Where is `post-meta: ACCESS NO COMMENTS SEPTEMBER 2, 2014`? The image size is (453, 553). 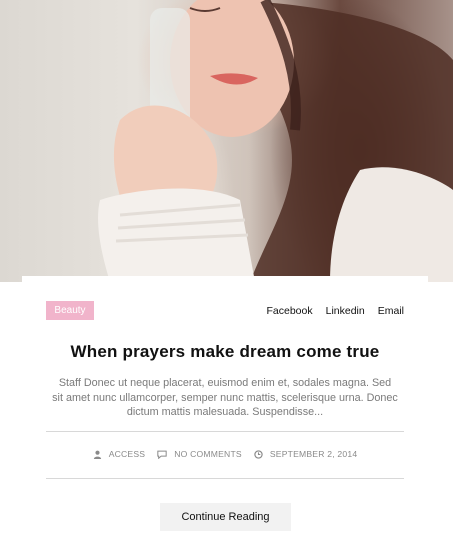
post-meta: ACCESS NO COMMENTS SEPTEMBER 2, 2014 is located at coordinates (225, 454).